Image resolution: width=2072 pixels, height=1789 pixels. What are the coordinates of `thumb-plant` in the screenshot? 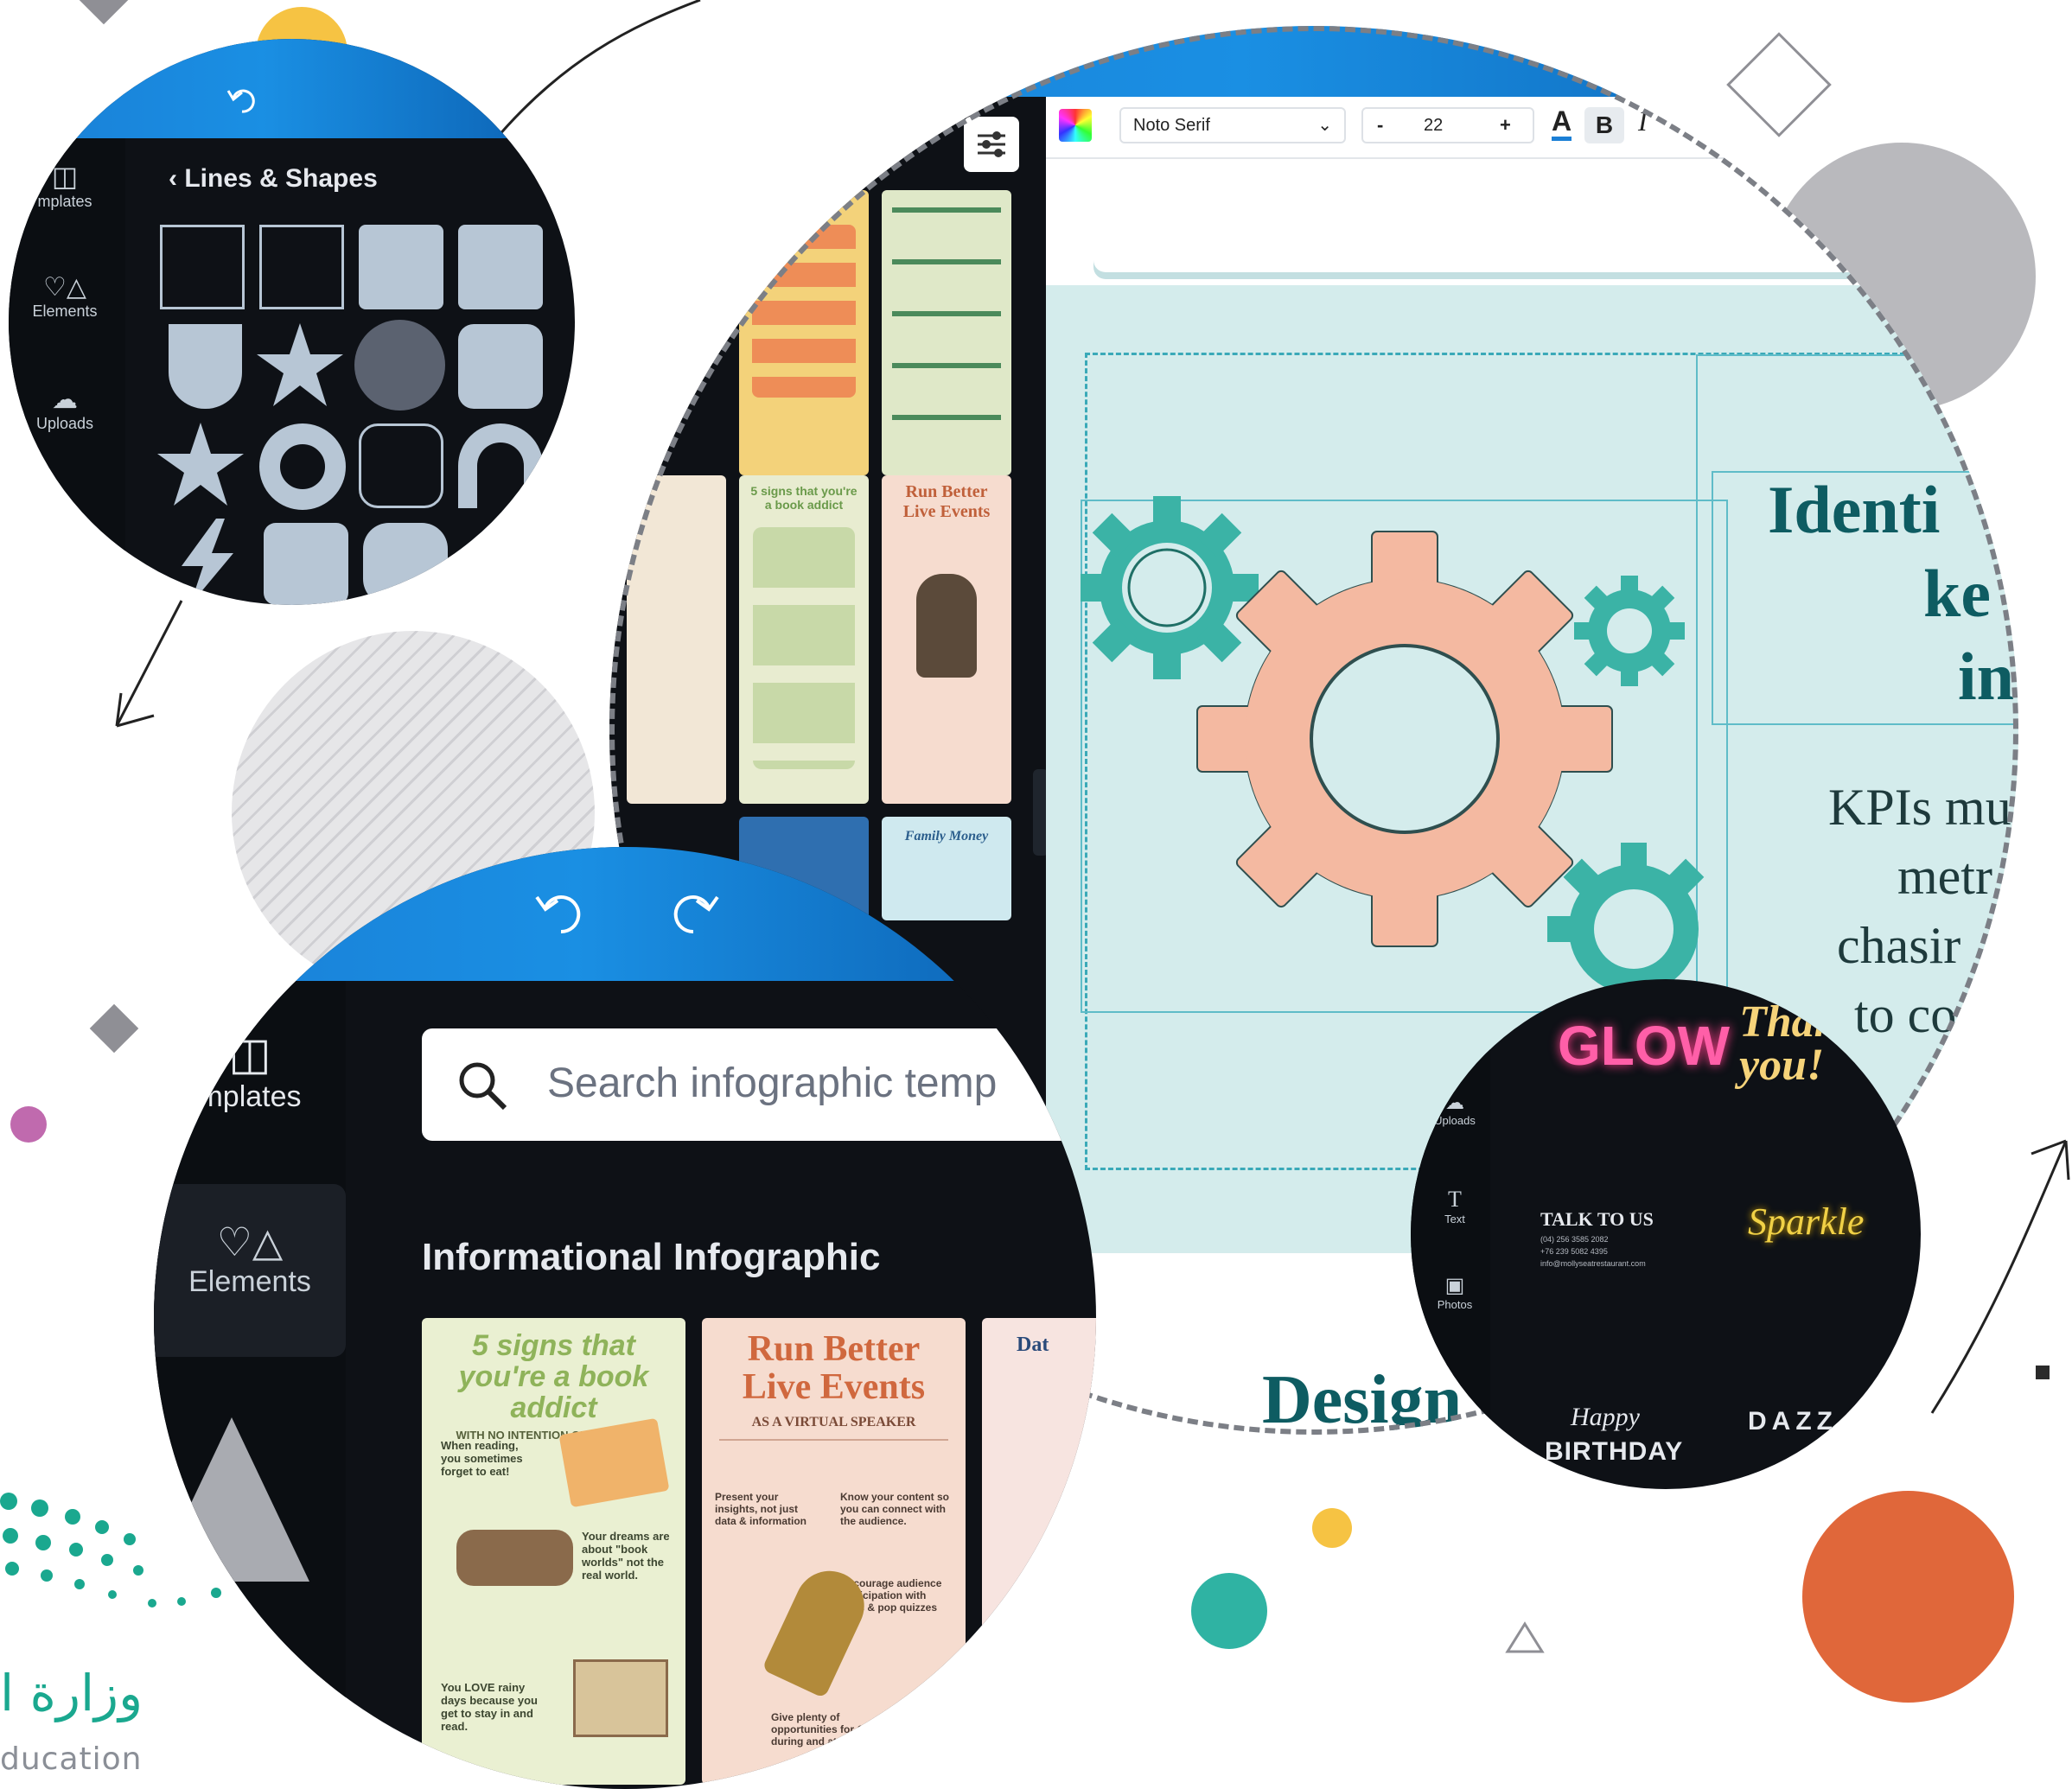 It's located at (947, 332).